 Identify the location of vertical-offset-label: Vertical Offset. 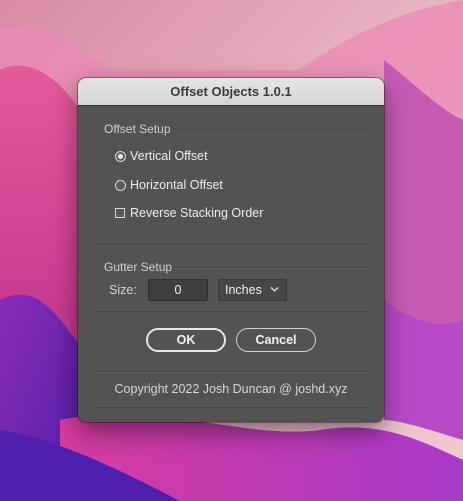
(169, 156).